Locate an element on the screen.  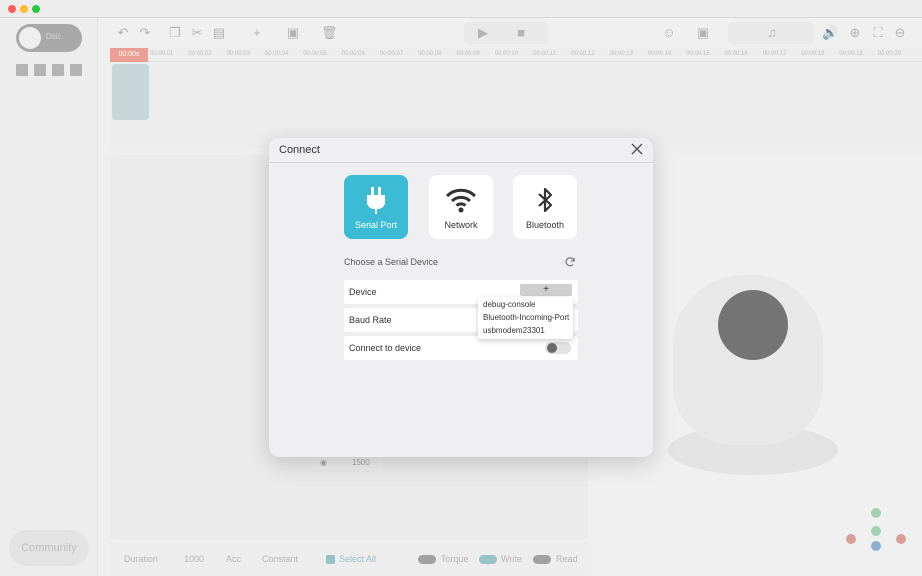
tab-network-label: Network is located at coordinates (461, 225).